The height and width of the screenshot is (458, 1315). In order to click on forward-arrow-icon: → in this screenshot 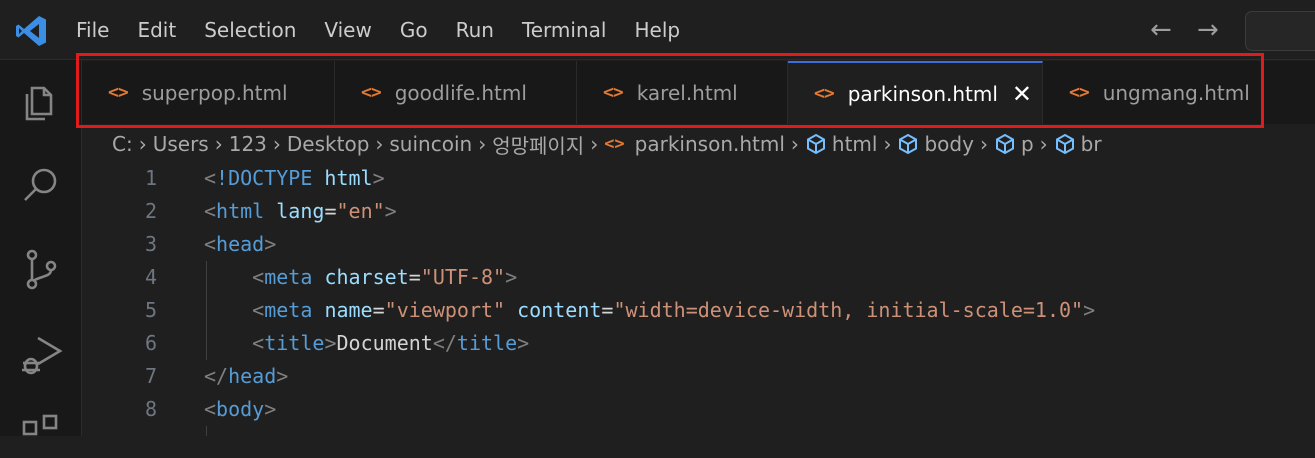, I will do `click(1208, 30)`.